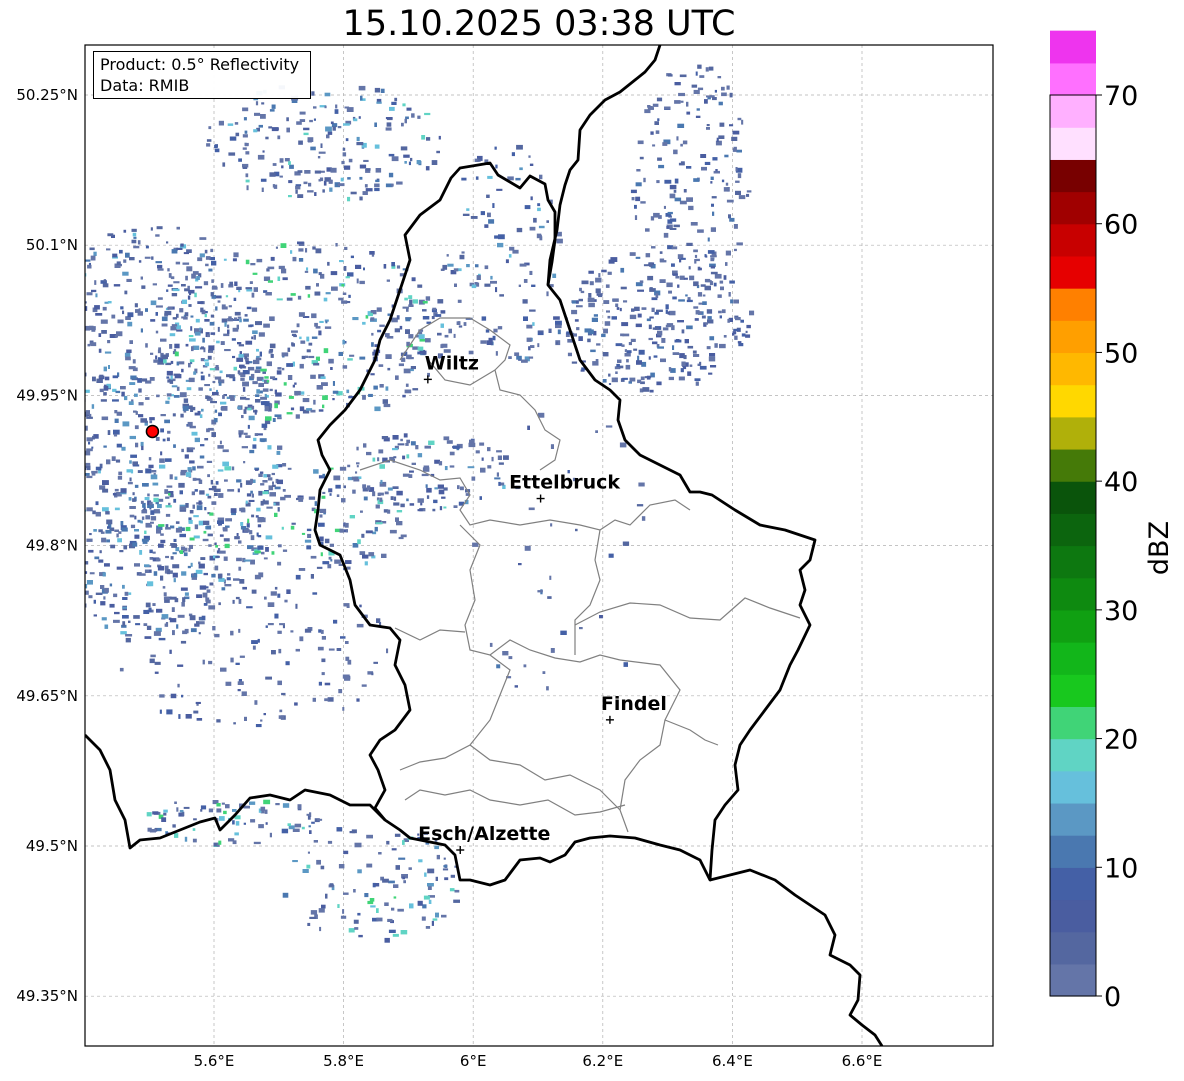  Describe the element at coordinates (862, 1061) in the screenshot. I see `lon-tick-label: 6.6°E` at that location.